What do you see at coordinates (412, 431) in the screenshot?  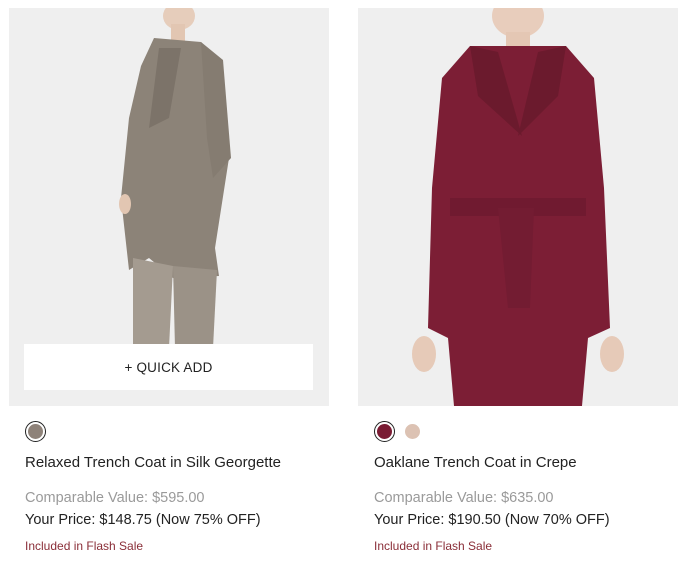 I see `color-swatch` at bounding box center [412, 431].